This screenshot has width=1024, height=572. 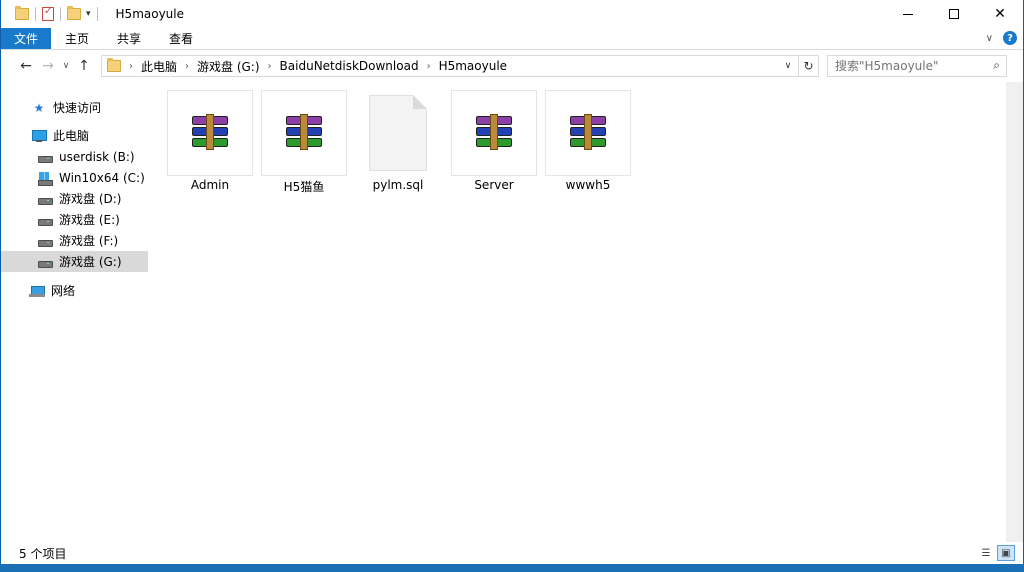 I want to click on nav-item-drive-g: 游戏盘 (G:), so click(x=74, y=261).